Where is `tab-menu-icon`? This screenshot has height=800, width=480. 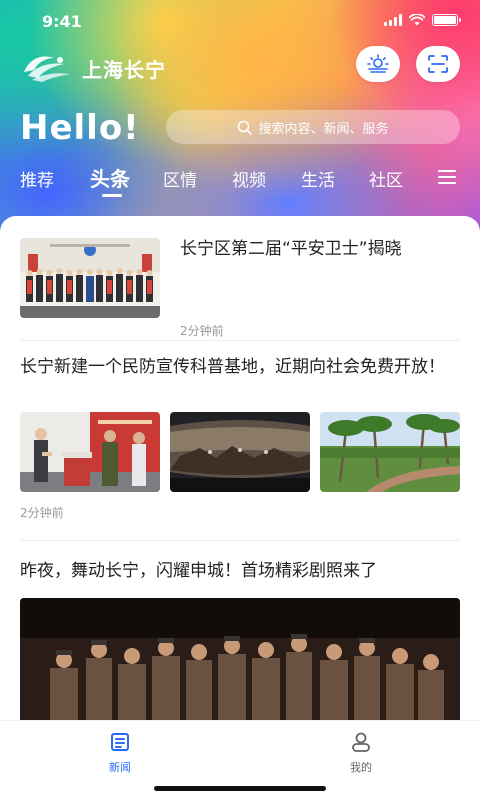
tab-menu-icon is located at coordinates (447, 179).